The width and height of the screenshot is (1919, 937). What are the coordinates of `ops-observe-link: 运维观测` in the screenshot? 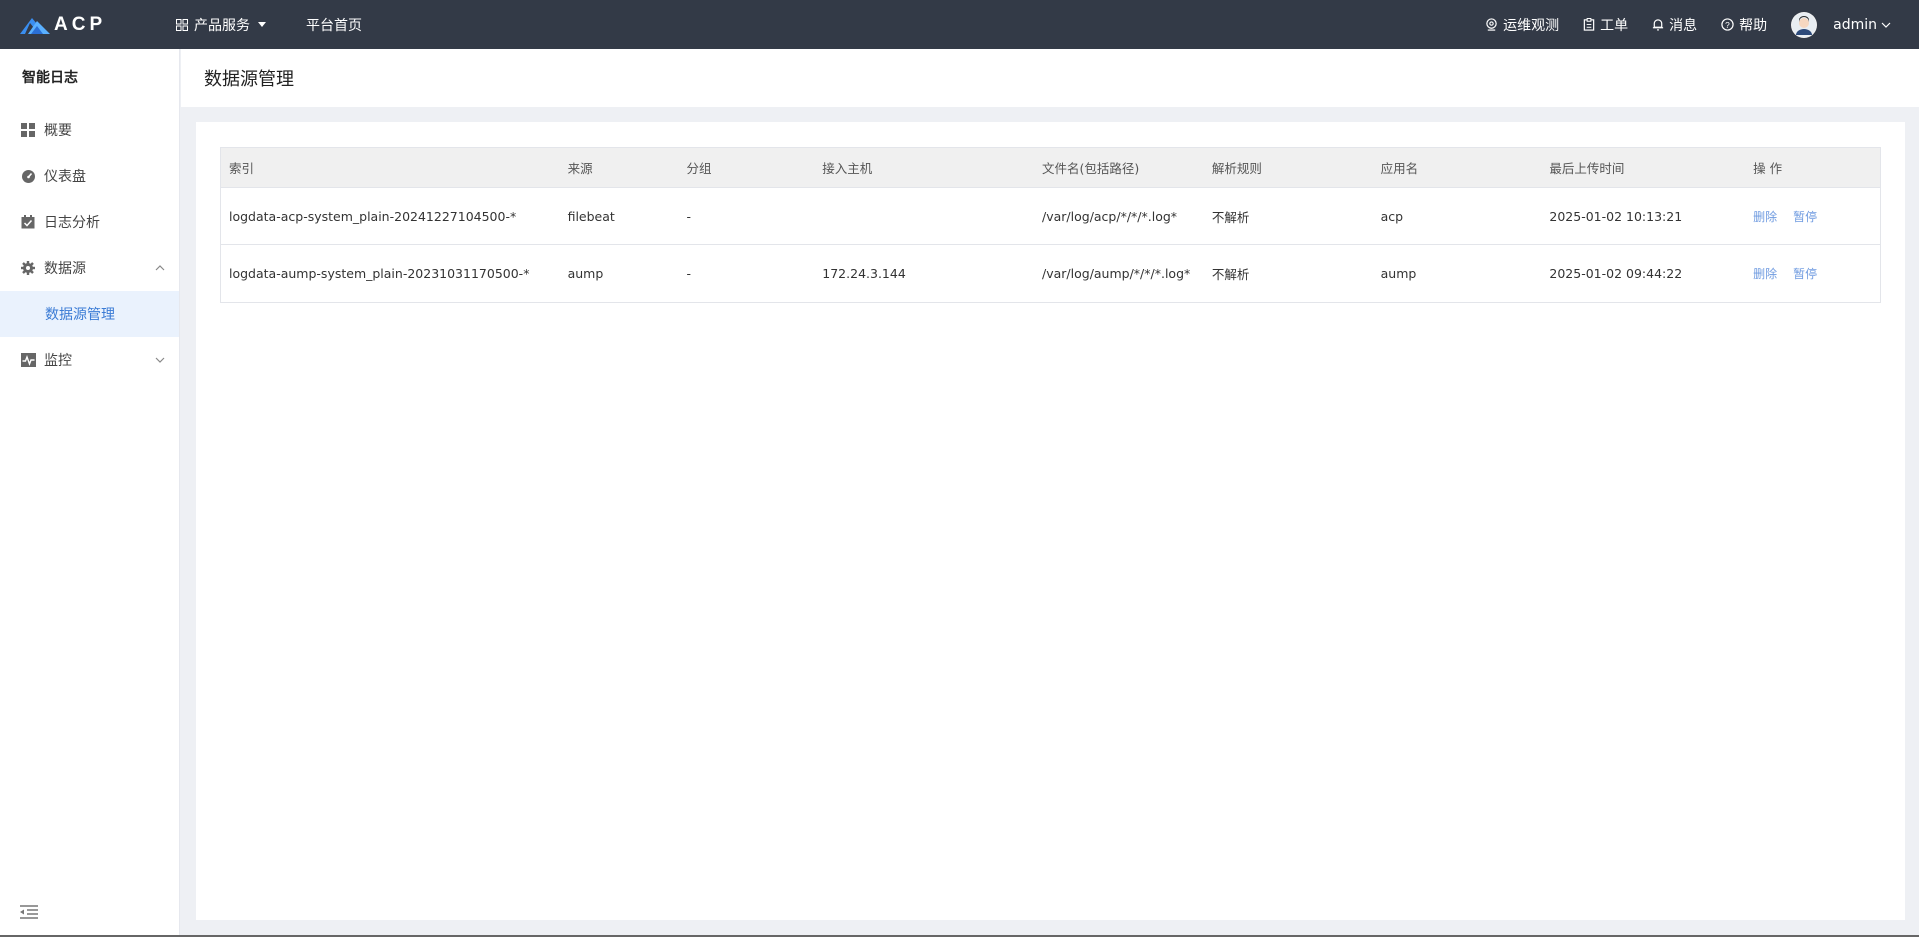 It's located at (1522, 25).